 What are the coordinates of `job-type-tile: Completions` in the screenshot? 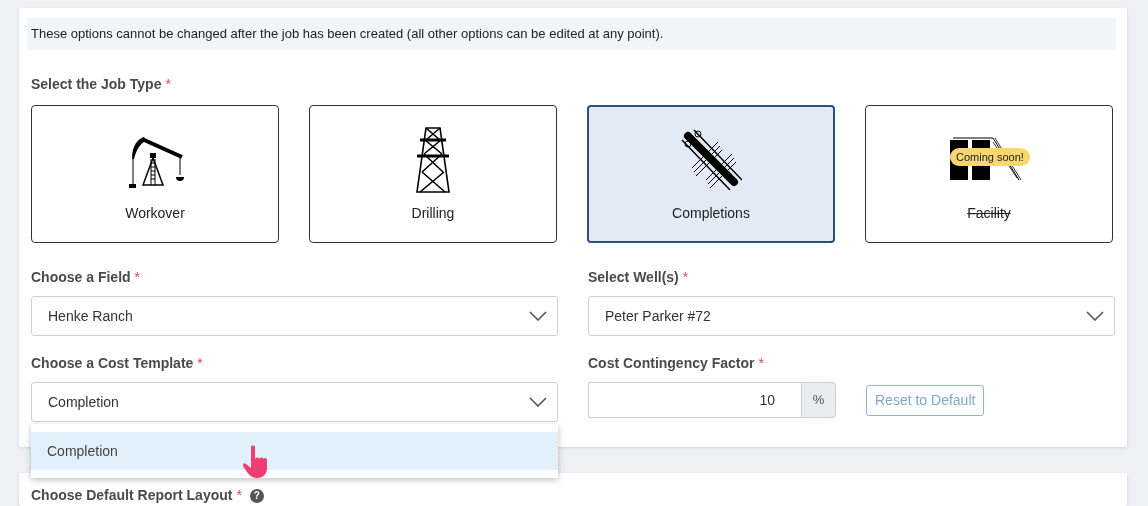 It's located at (711, 174).